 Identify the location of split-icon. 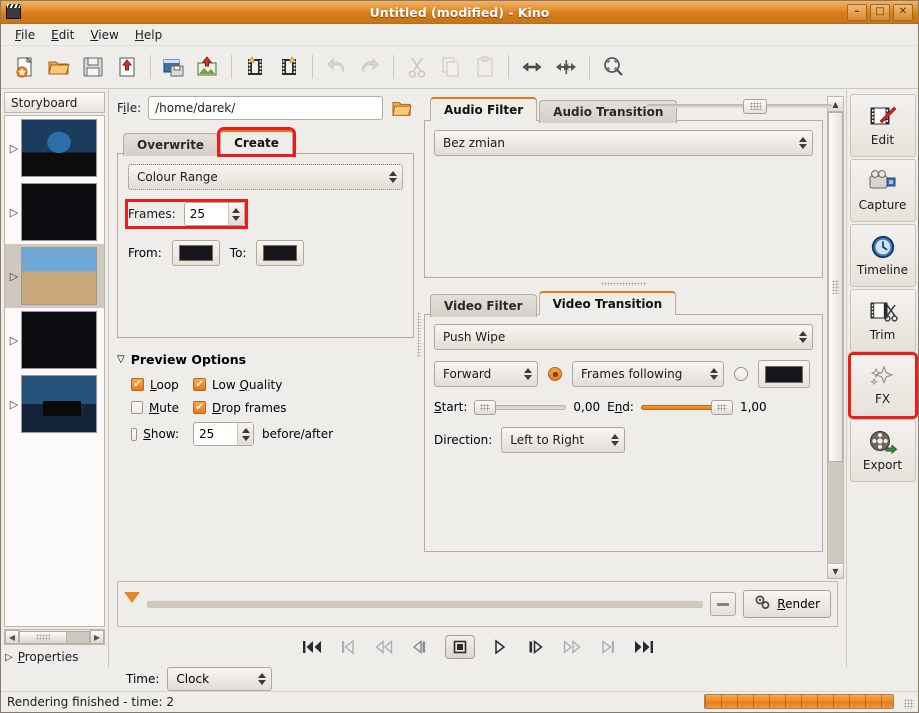
(532, 67).